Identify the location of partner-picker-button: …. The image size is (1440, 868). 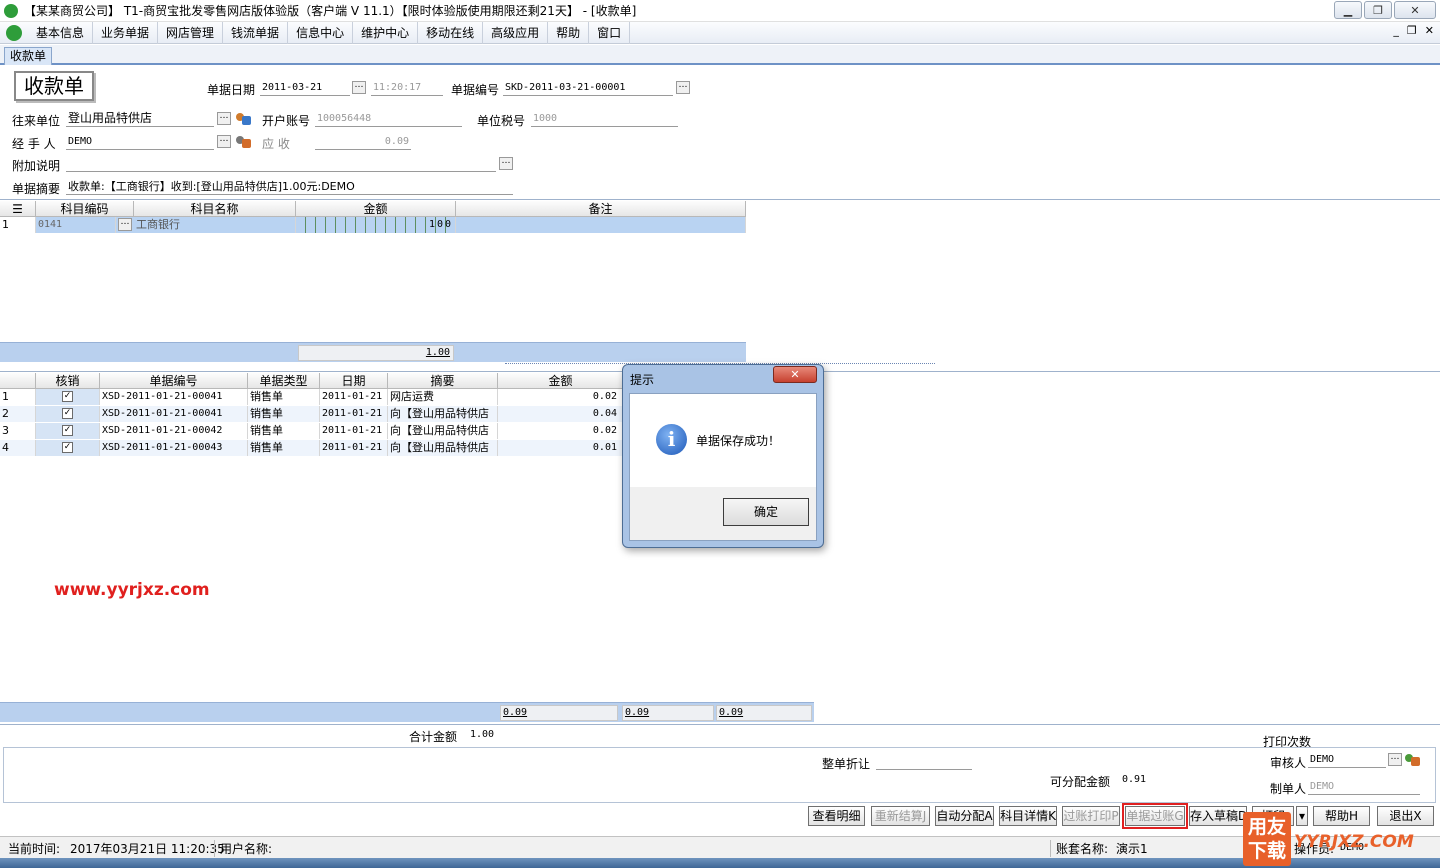
(224, 118).